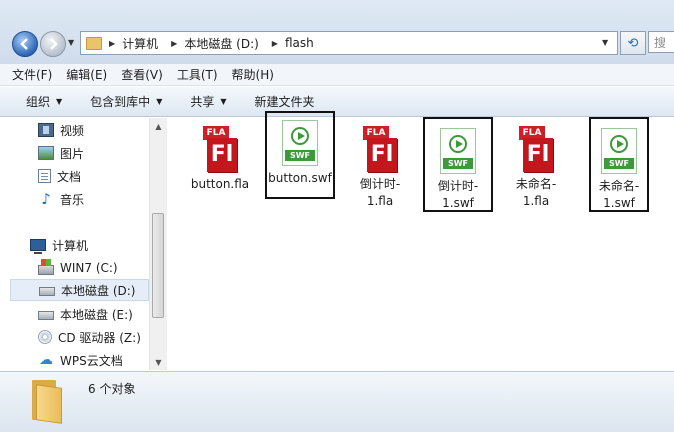  I want to click on computer-icon, so click(38, 246).